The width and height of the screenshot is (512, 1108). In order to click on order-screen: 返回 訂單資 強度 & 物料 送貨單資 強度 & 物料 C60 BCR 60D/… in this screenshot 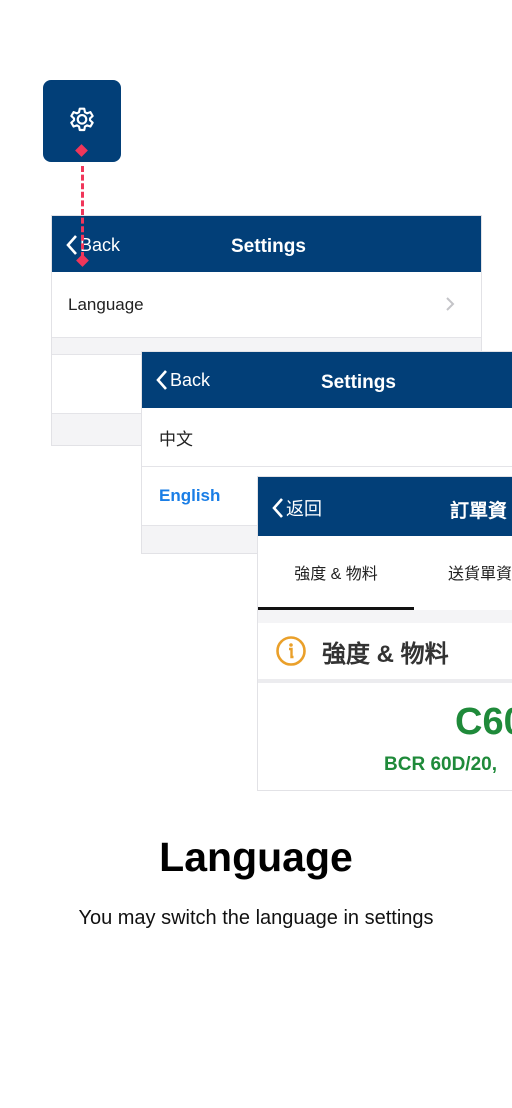, I will do `click(384, 633)`.